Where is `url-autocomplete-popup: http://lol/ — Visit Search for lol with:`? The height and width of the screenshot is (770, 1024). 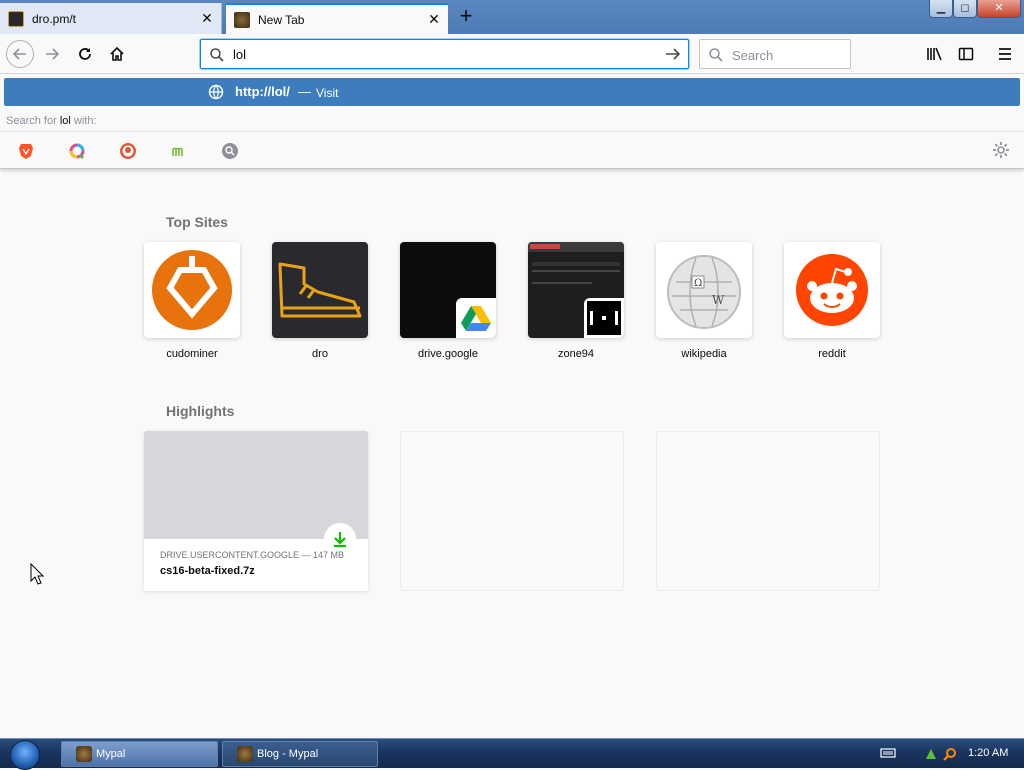
url-autocomplete-popup: http://lol/ — Visit Search for lol with: is located at coordinates (512, 122).